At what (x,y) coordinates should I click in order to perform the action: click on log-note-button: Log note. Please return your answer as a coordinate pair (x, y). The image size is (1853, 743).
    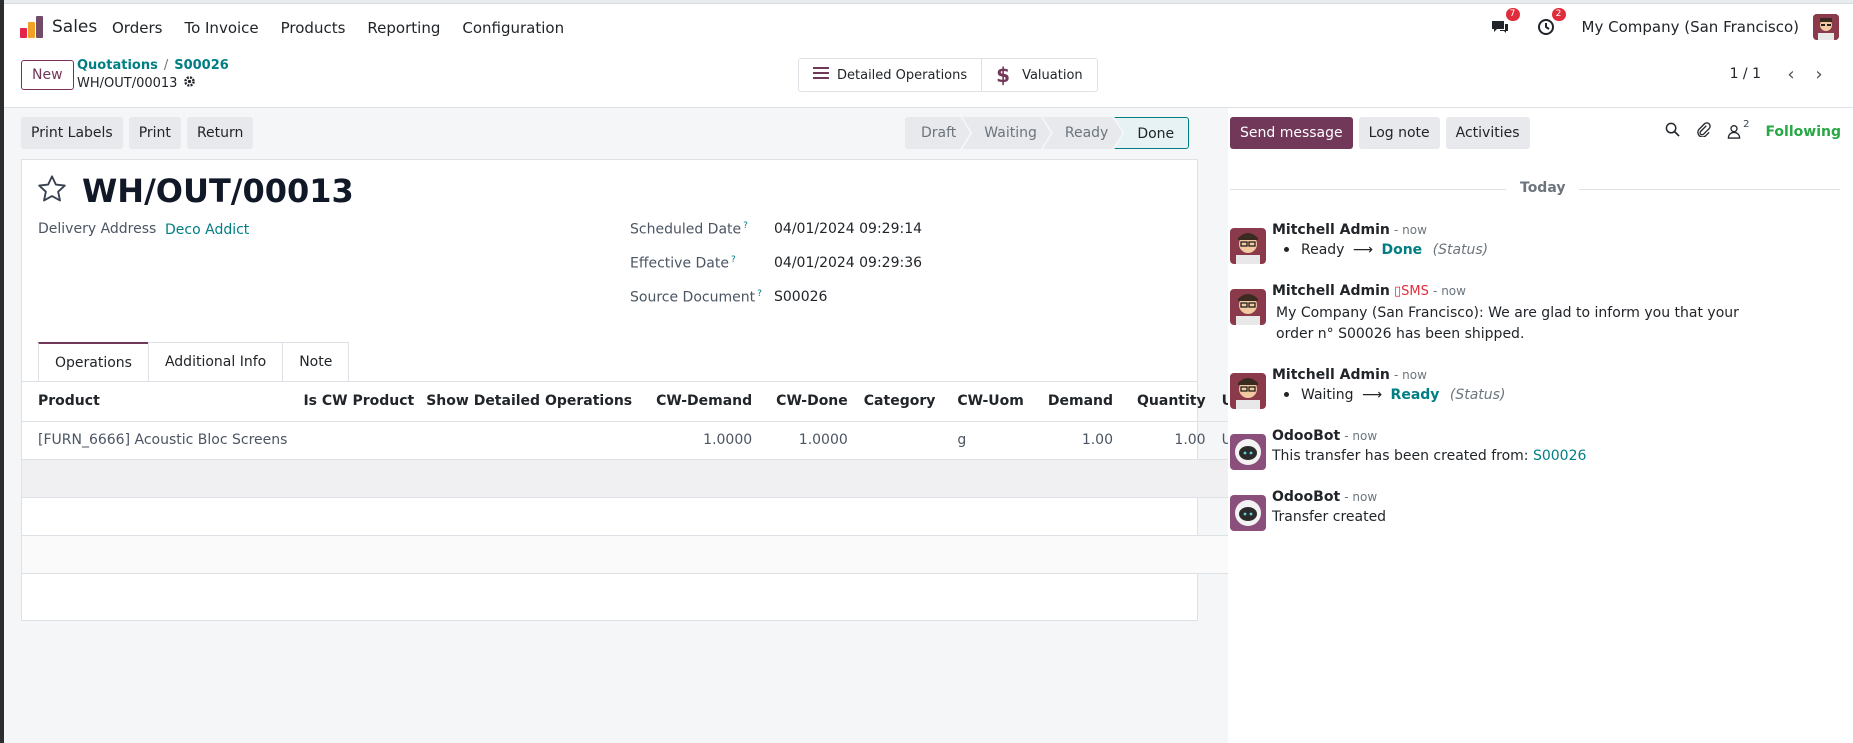
    Looking at the image, I should click on (1399, 133).